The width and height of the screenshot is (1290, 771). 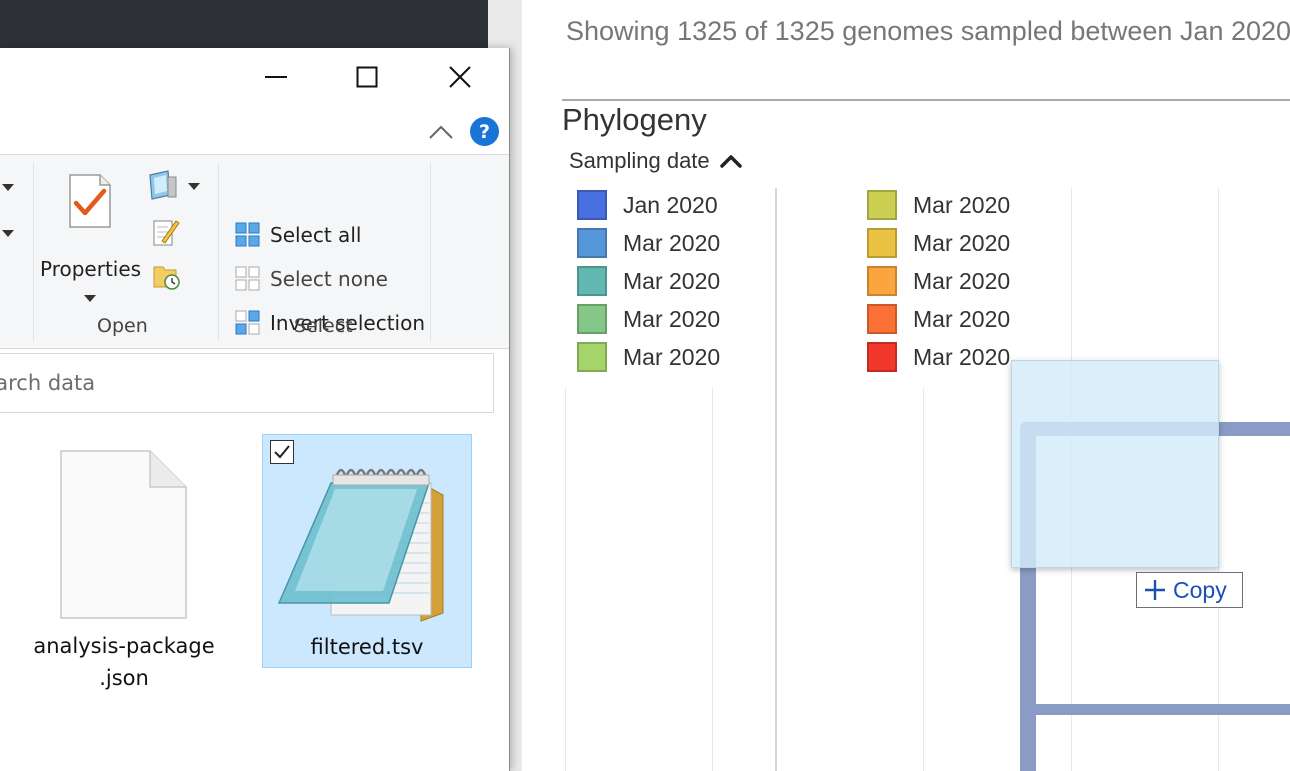 What do you see at coordinates (926, 100) in the screenshot?
I see `divider` at bounding box center [926, 100].